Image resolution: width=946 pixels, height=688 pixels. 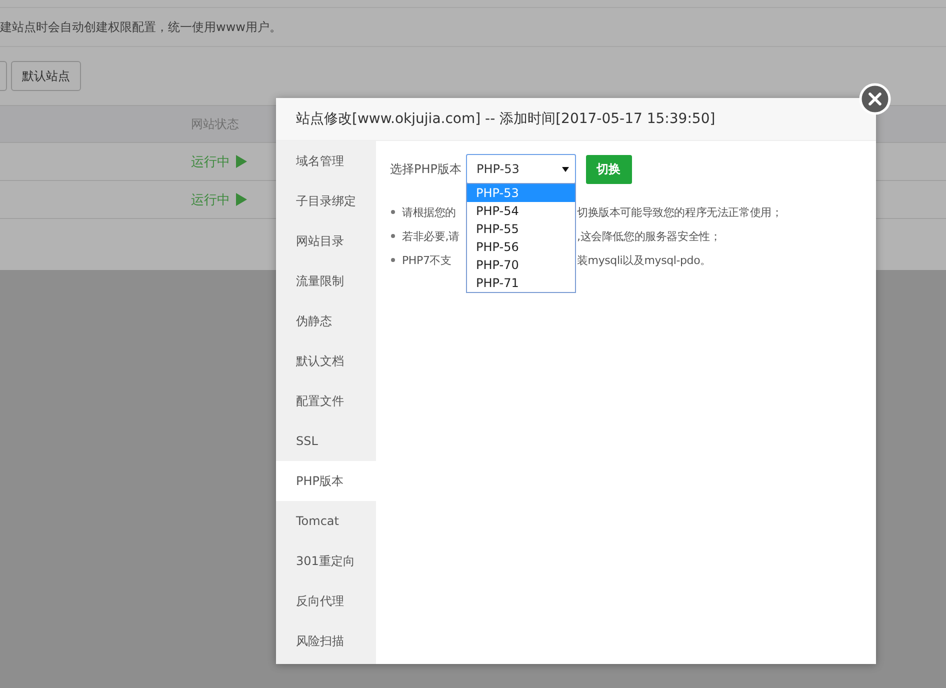 What do you see at coordinates (215, 124) in the screenshot?
I see `column-header: 网站状态` at bounding box center [215, 124].